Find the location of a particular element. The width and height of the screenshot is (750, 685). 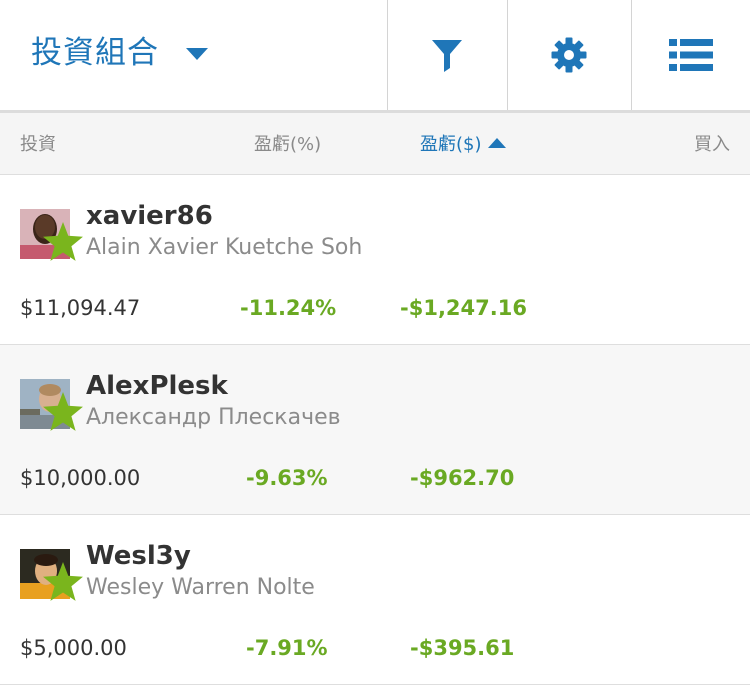

gear-icon is located at coordinates (569, 55).